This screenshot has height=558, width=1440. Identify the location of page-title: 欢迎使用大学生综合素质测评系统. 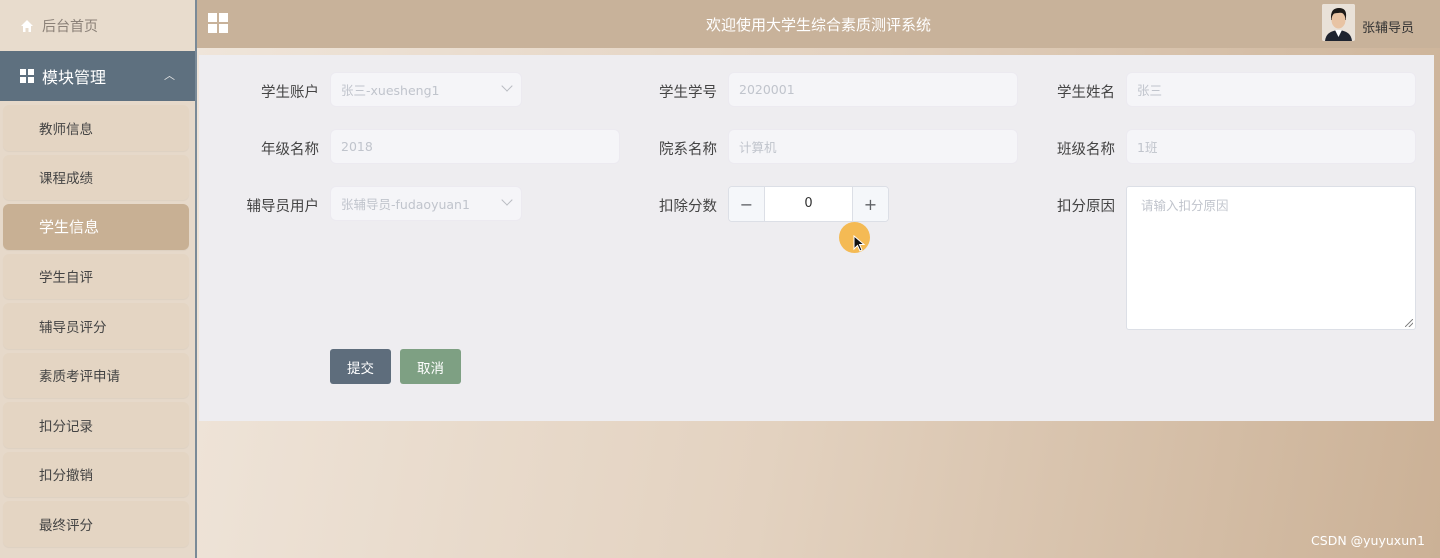
(818, 25).